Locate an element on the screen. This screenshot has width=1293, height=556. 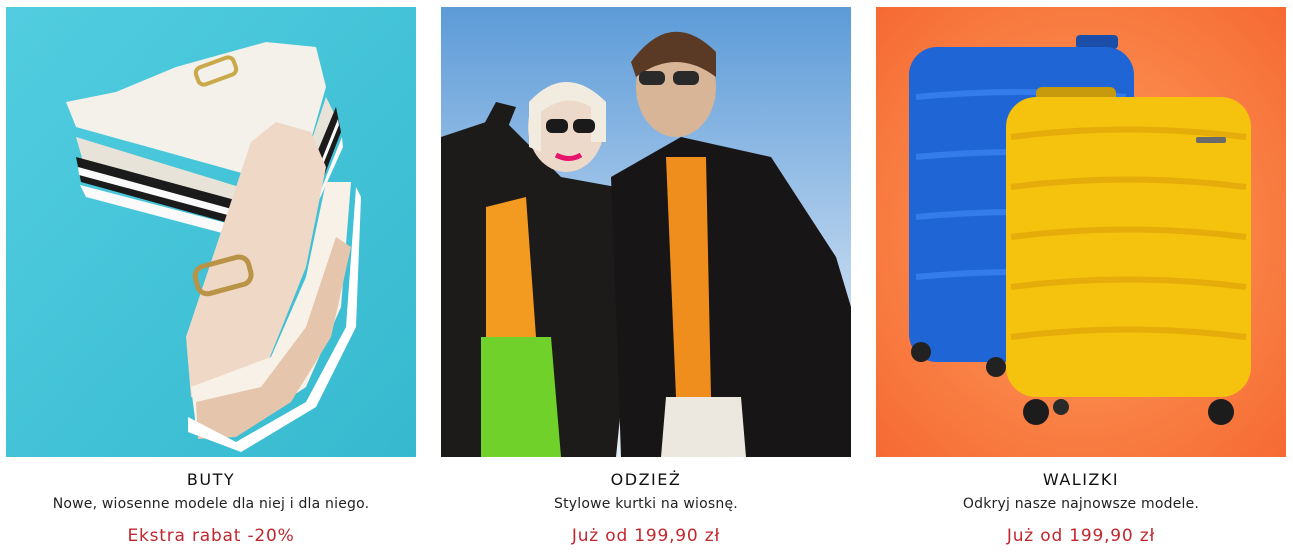
card-title: BUTY is located at coordinates (211, 479).